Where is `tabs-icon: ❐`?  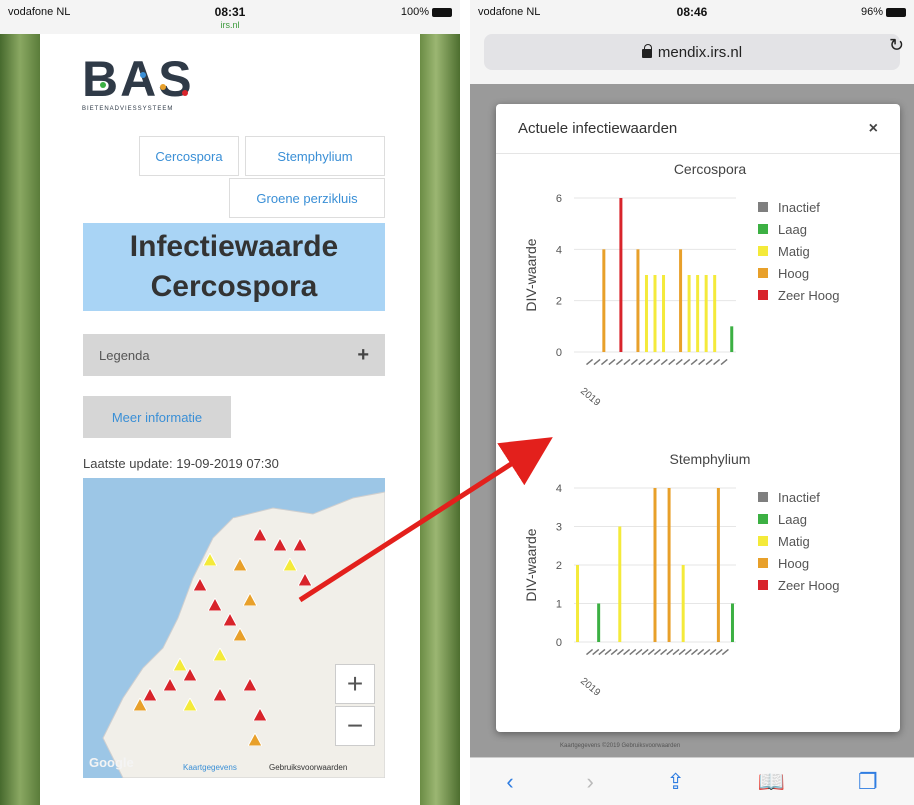 tabs-icon: ❐ is located at coordinates (868, 782).